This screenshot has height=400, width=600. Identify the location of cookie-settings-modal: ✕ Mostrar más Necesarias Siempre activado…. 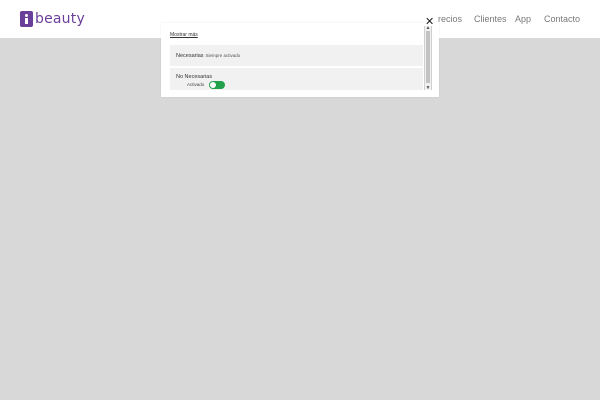
(300, 56).